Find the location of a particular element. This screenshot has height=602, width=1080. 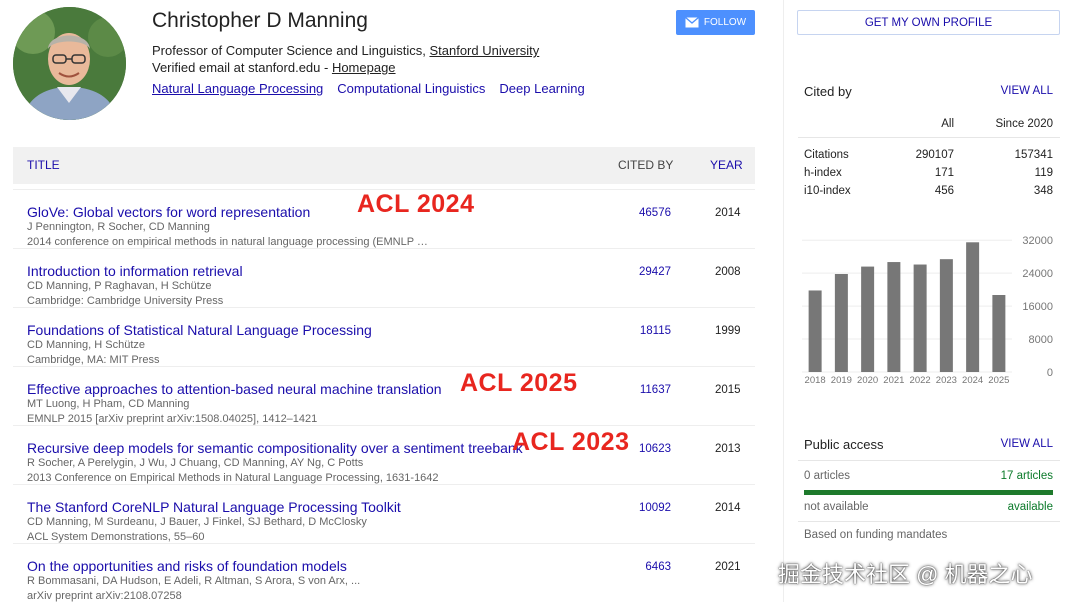

interest-link: Natural Language Processing is located at coordinates (237, 88).